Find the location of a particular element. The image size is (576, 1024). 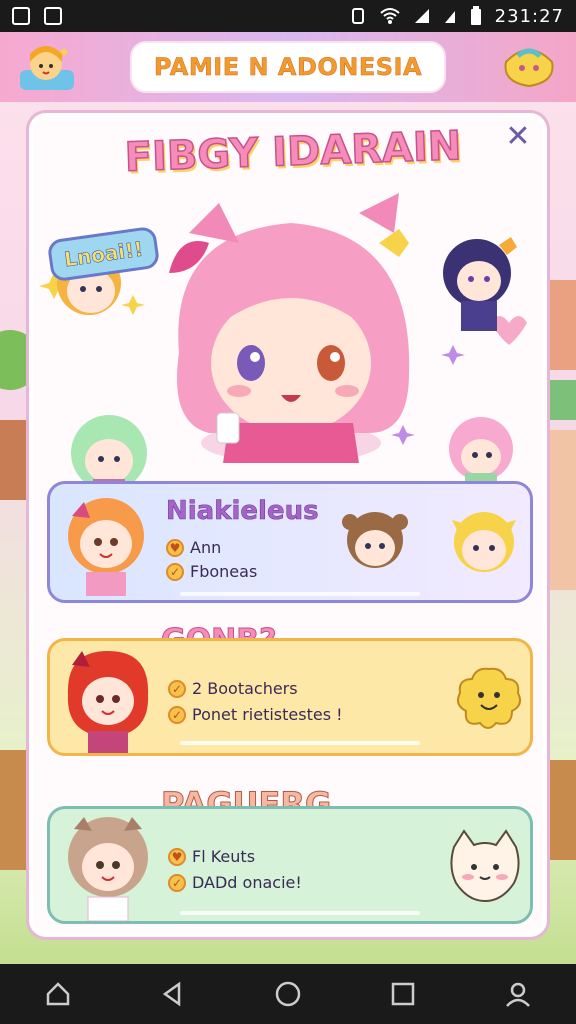

card-3-stat-1: ♥ Fl Keuts is located at coordinates (211, 856).